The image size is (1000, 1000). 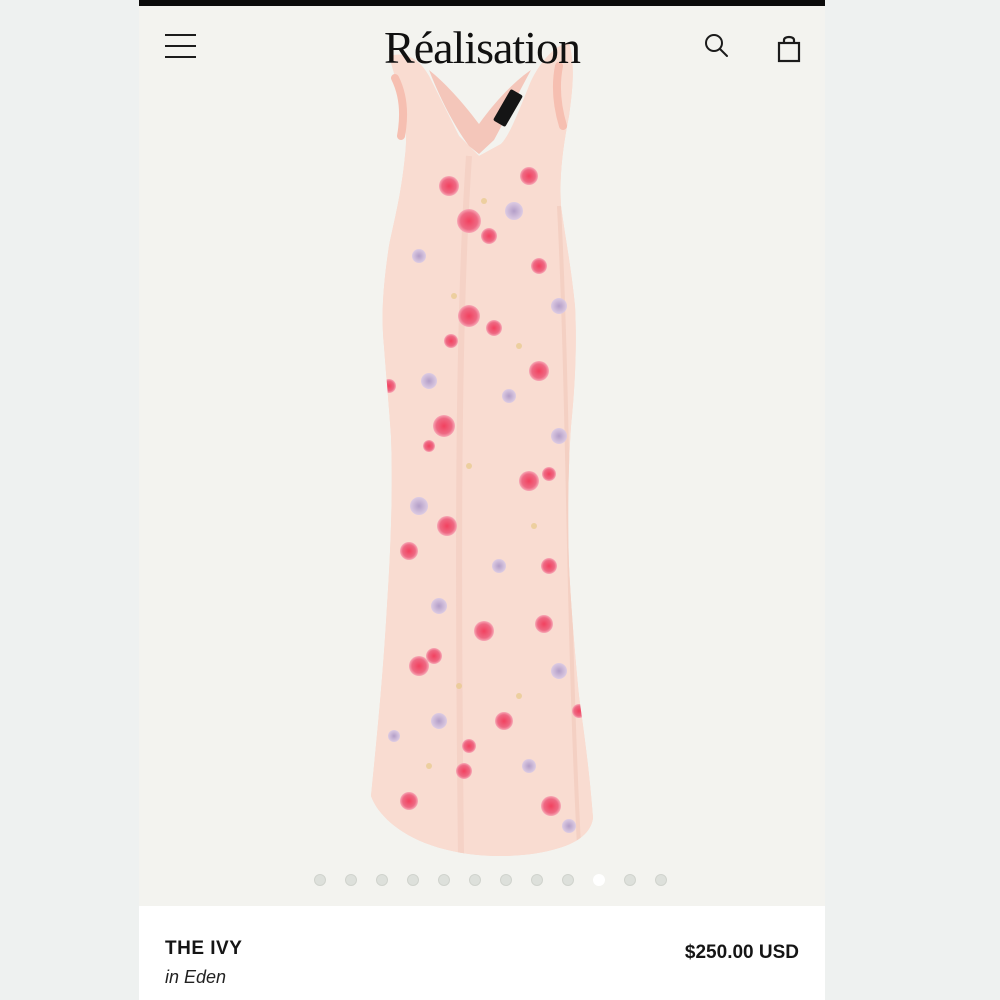 What do you see at coordinates (482, 882) in the screenshot?
I see `gallery-pagination` at bounding box center [482, 882].